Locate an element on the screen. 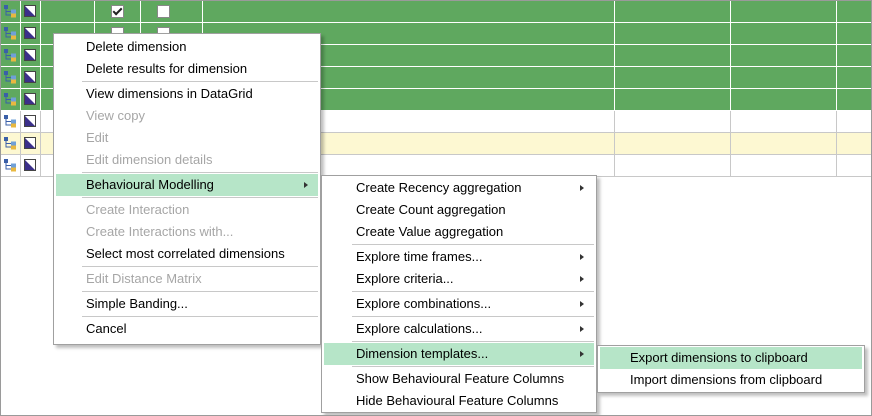 The height and width of the screenshot is (416, 872). menu-item-delete-results-for-dimension: Delete results for dimension is located at coordinates (187, 69).